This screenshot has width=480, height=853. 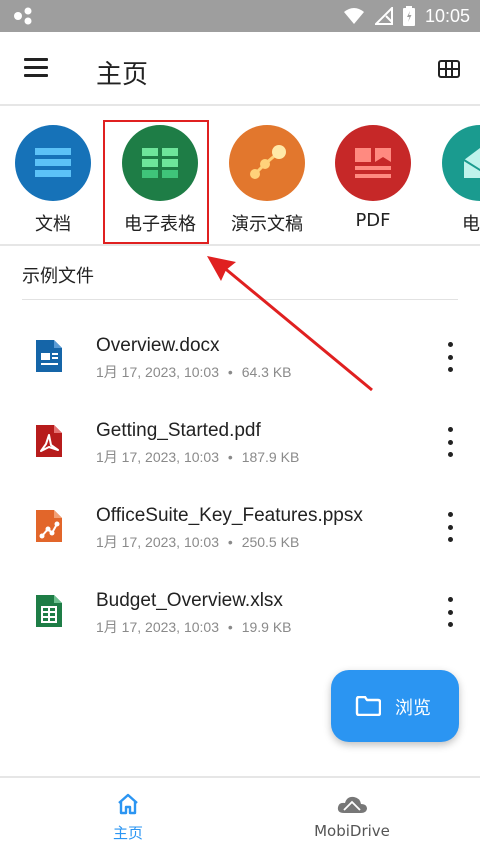 What do you see at coordinates (49, 356) in the screenshot?
I see `docx-file-icon` at bounding box center [49, 356].